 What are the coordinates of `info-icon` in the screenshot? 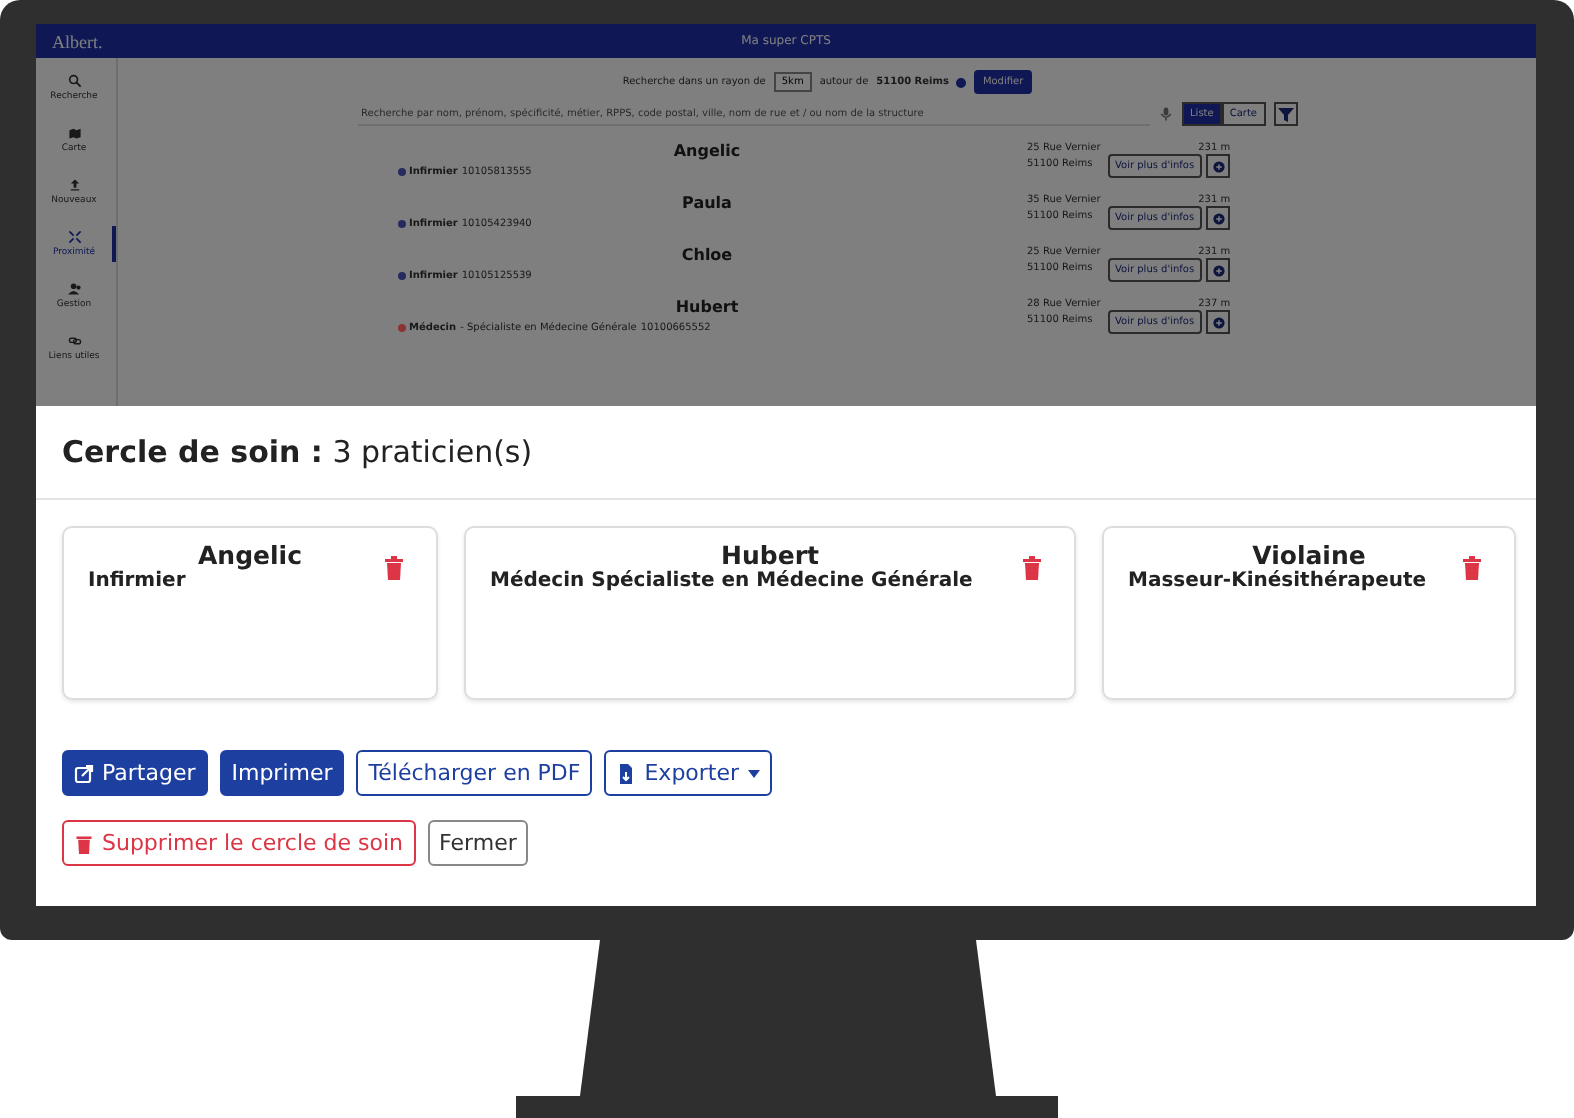 It's located at (961, 82).